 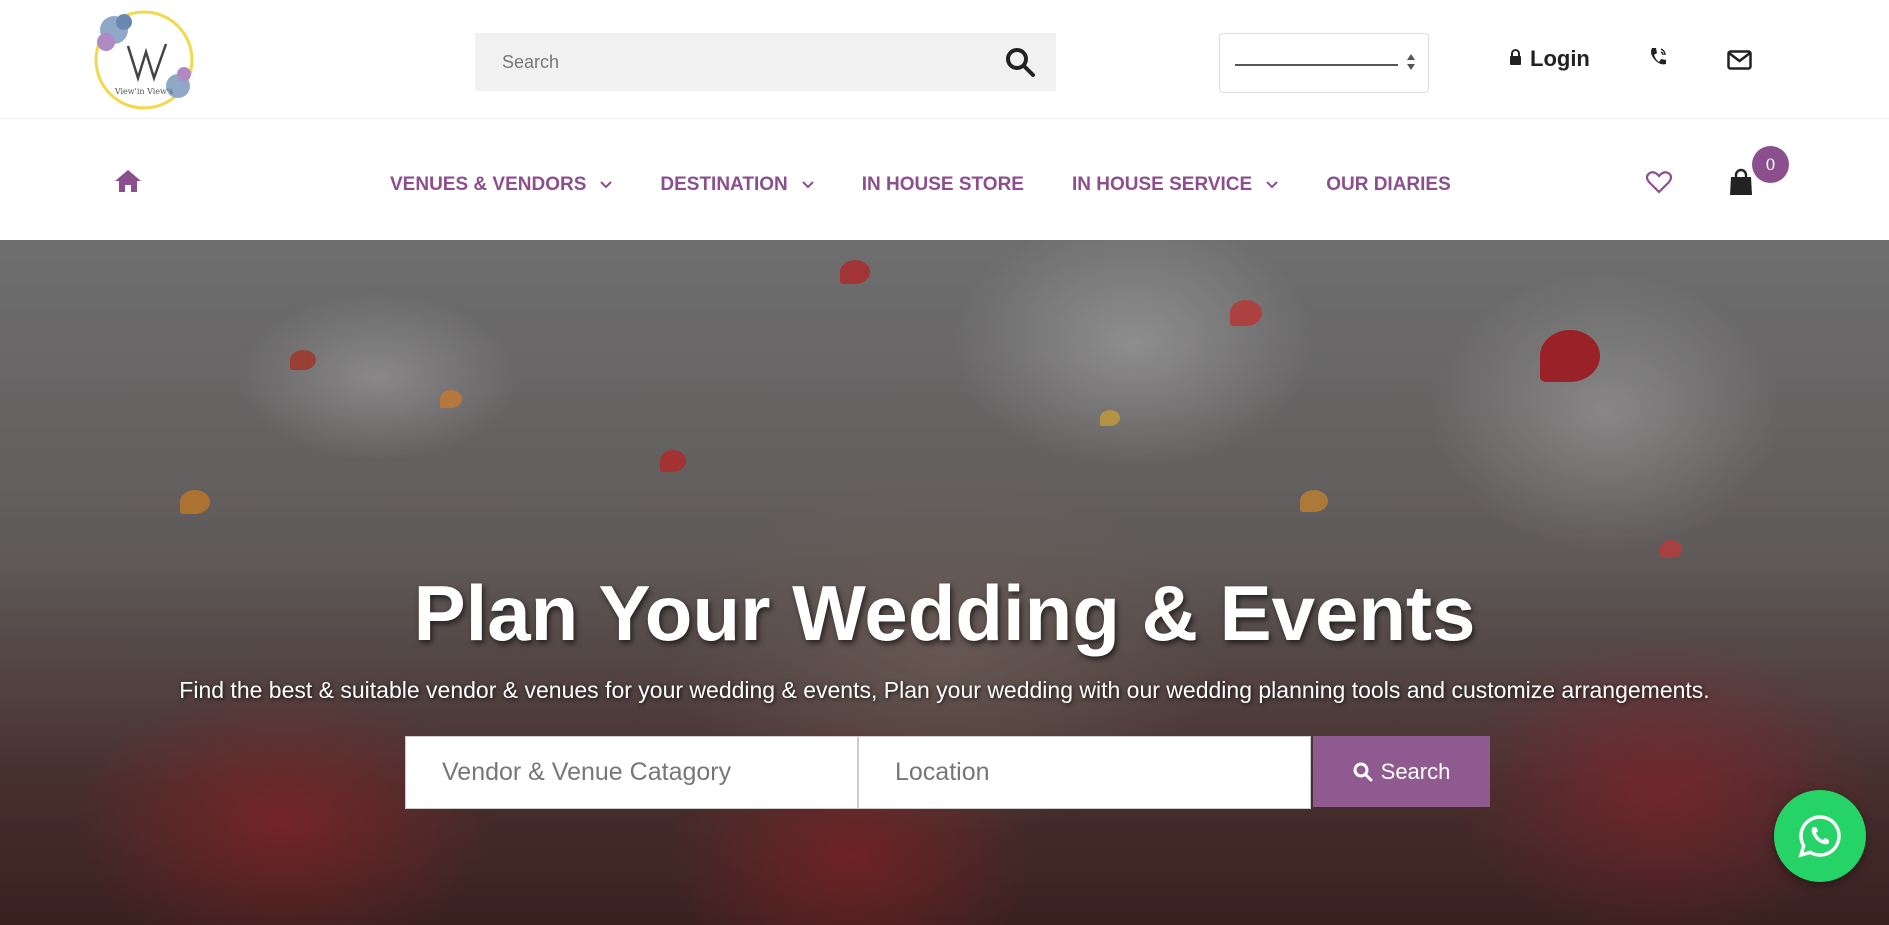 I want to click on nav-item-venues-vendors: VENUES & VENDORS, so click(x=501, y=185).